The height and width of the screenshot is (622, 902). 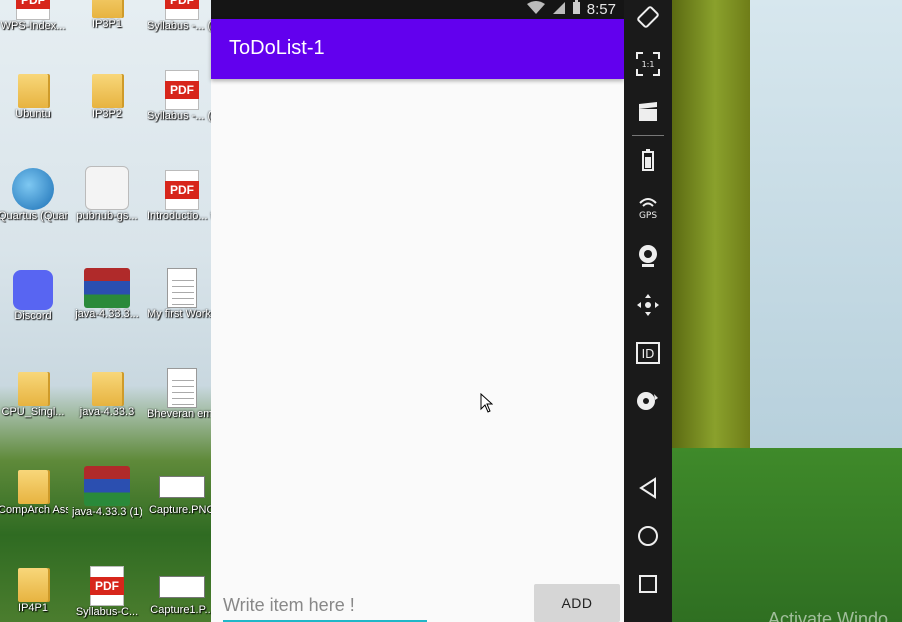 What do you see at coordinates (601, 9) in the screenshot?
I see `status-time: 8:57` at bounding box center [601, 9].